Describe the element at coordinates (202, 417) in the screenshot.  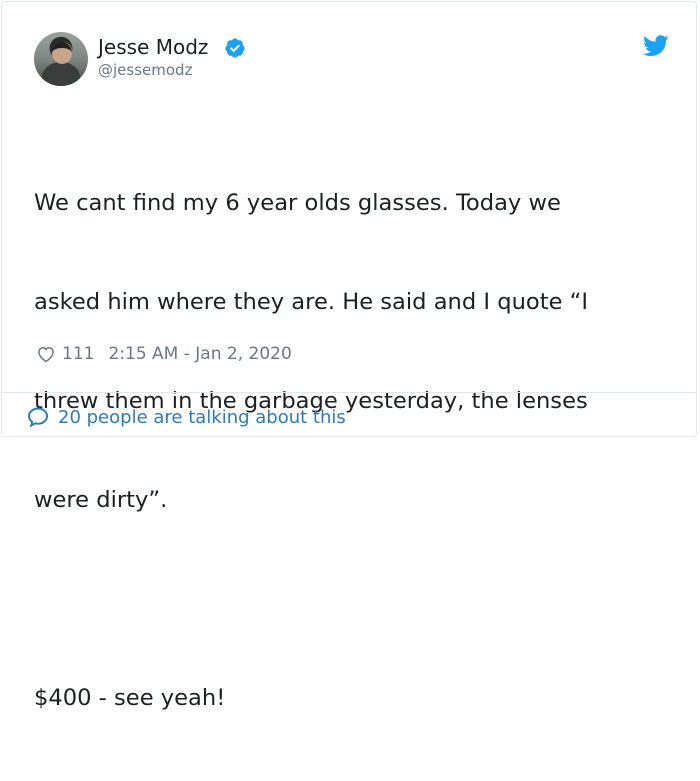
I see `conversation-label: 20 people are talking about this` at that location.